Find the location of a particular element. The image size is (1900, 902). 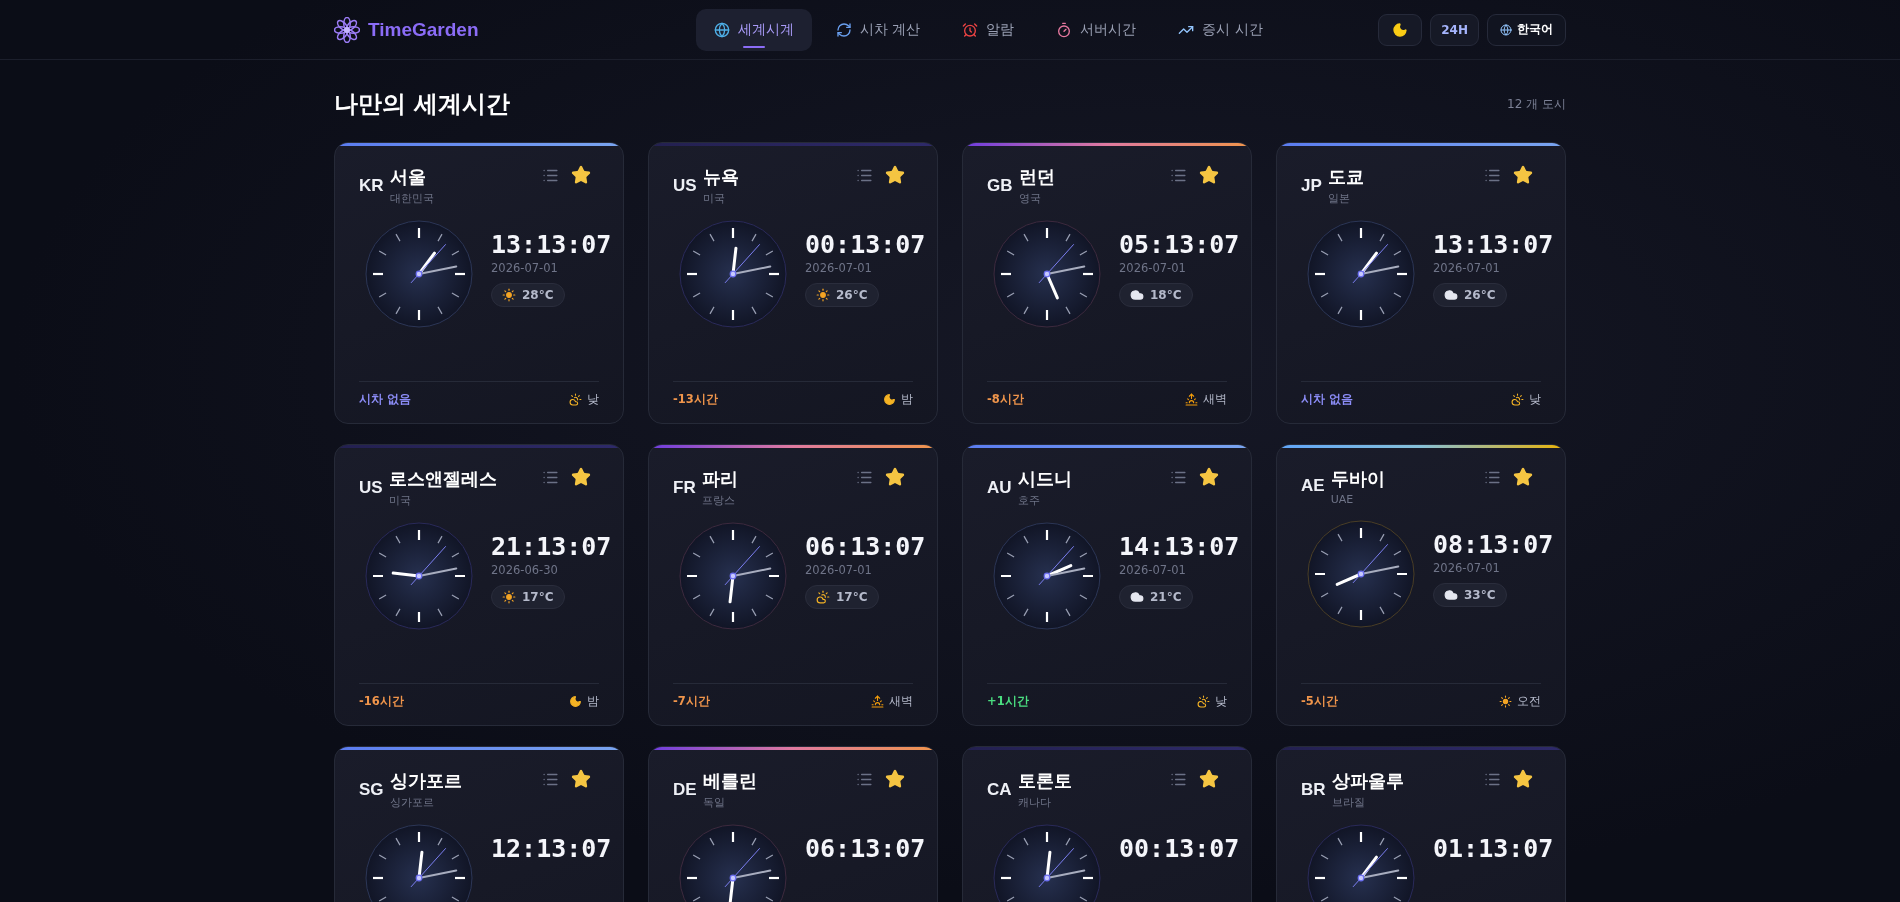

country-name: UAE is located at coordinates (1342, 499).